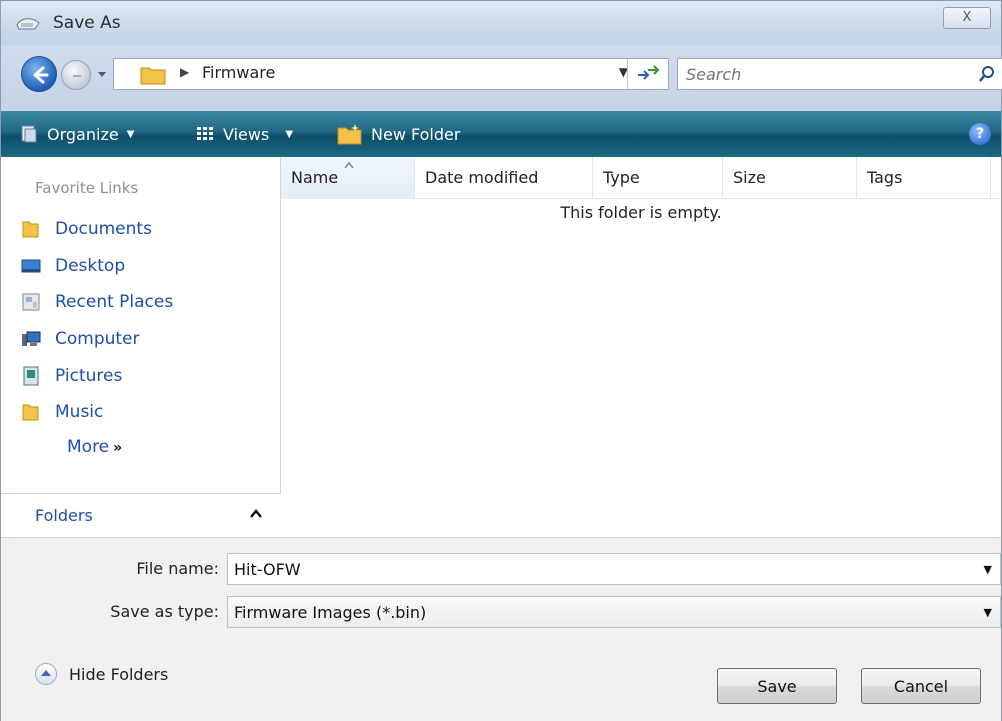 The height and width of the screenshot is (721, 1002). I want to click on new-folder-label: New Folder, so click(416, 134).